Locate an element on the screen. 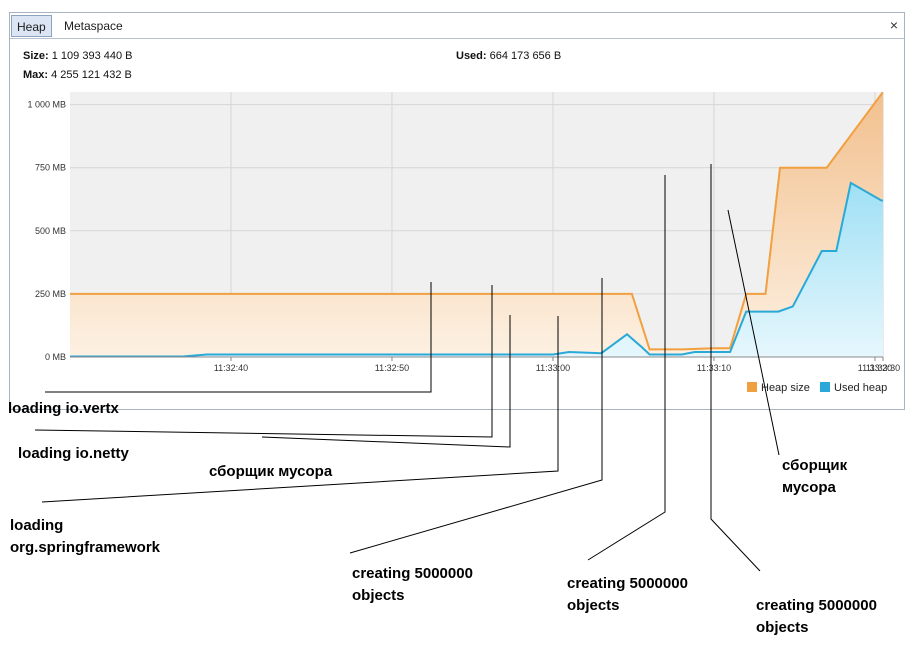 This screenshot has width=906, height=649. annotation-line: мусора is located at coordinates (809, 487).